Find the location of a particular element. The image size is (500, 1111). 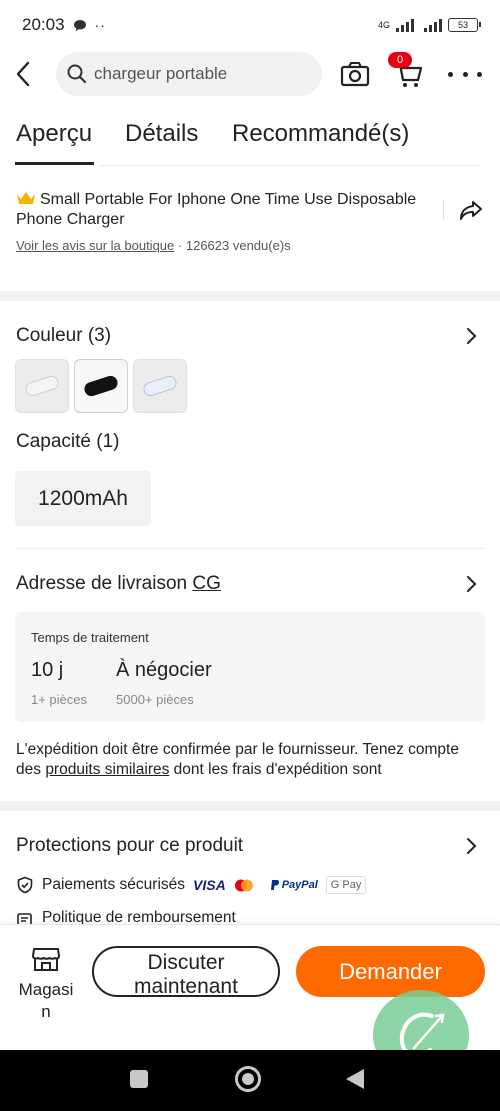

store-button: Magasin is located at coordinates (46, 984).